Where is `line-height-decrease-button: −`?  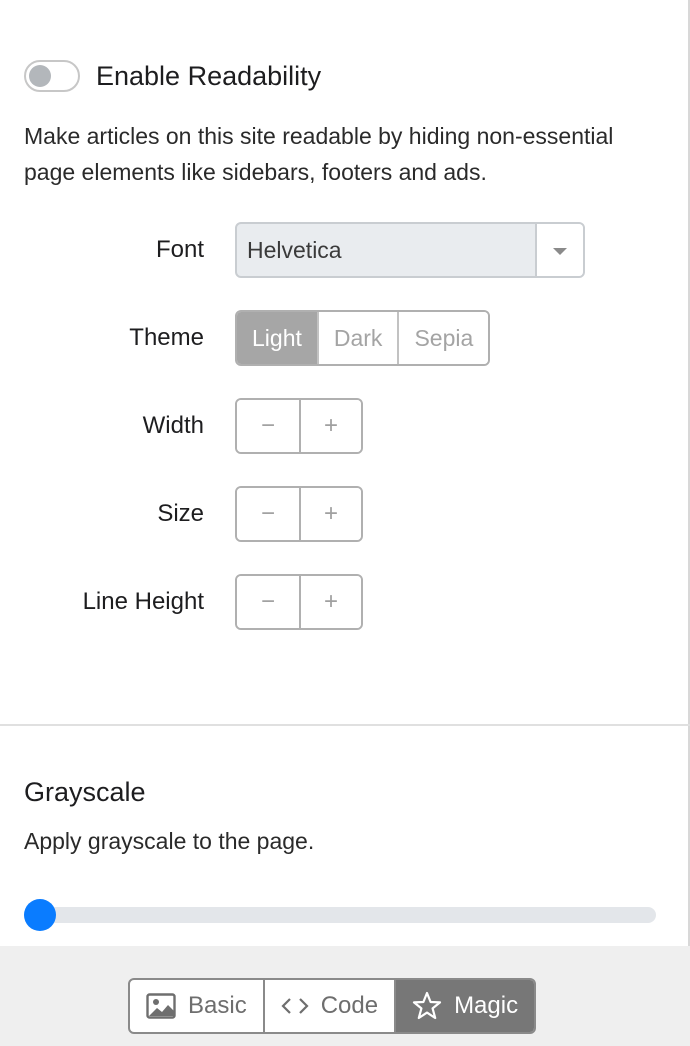 line-height-decrease-button: − is located at coordinates (268, 602).